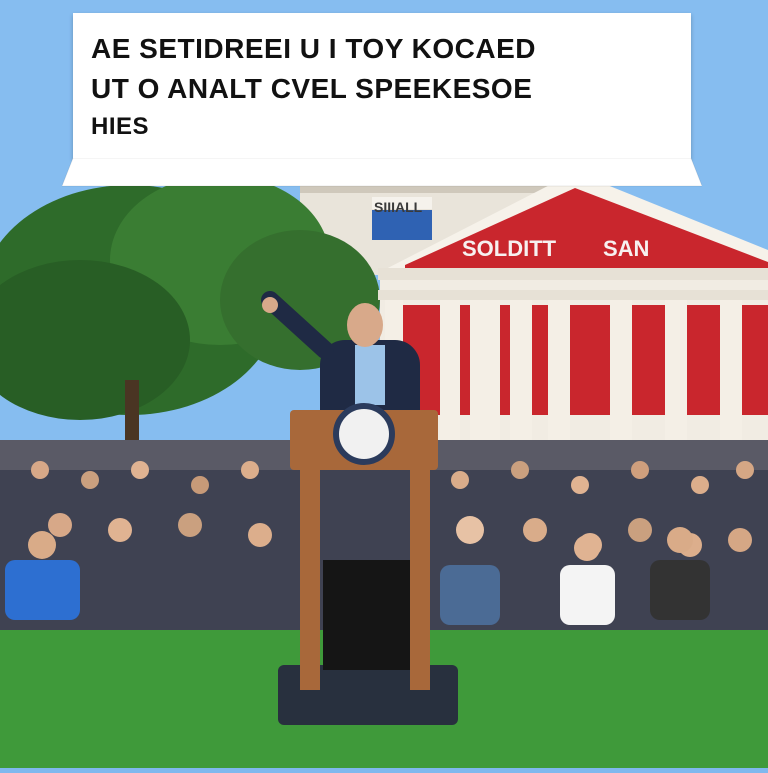 Image resolution: width=768 pixels, height=773 pixels. I want to click on building-sign-left: SOLDITT, so click(509, 248).